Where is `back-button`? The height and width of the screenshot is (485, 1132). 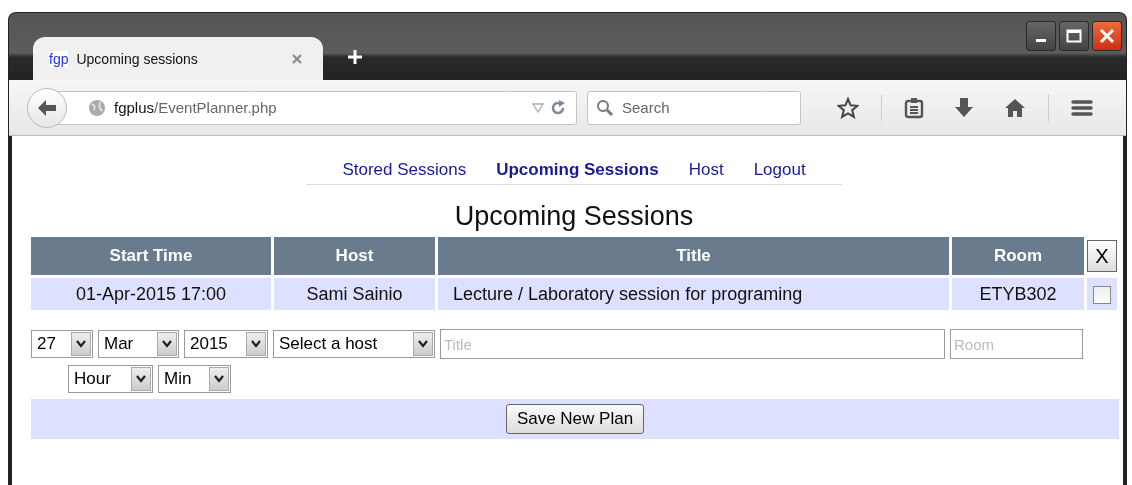
back-button is located at coordinates (47, 107).